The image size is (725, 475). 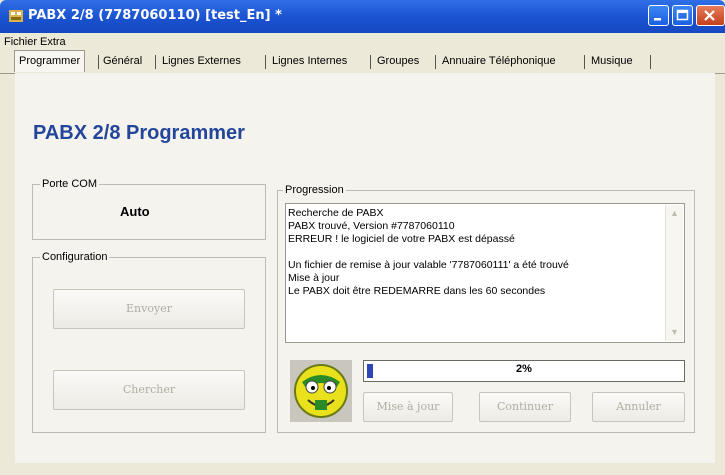 I want to click on maximize-icon, so click(x=682, y=15).